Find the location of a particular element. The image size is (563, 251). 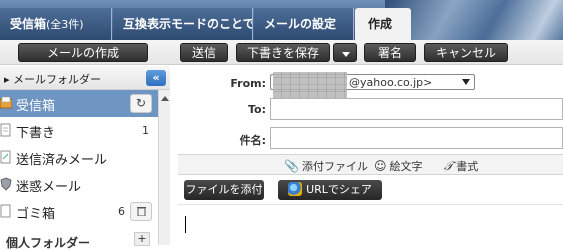

format-bar: 📎 添付ファイル ☺ 絵文字 𝒯 書式 is located at coordinates (370, 164).